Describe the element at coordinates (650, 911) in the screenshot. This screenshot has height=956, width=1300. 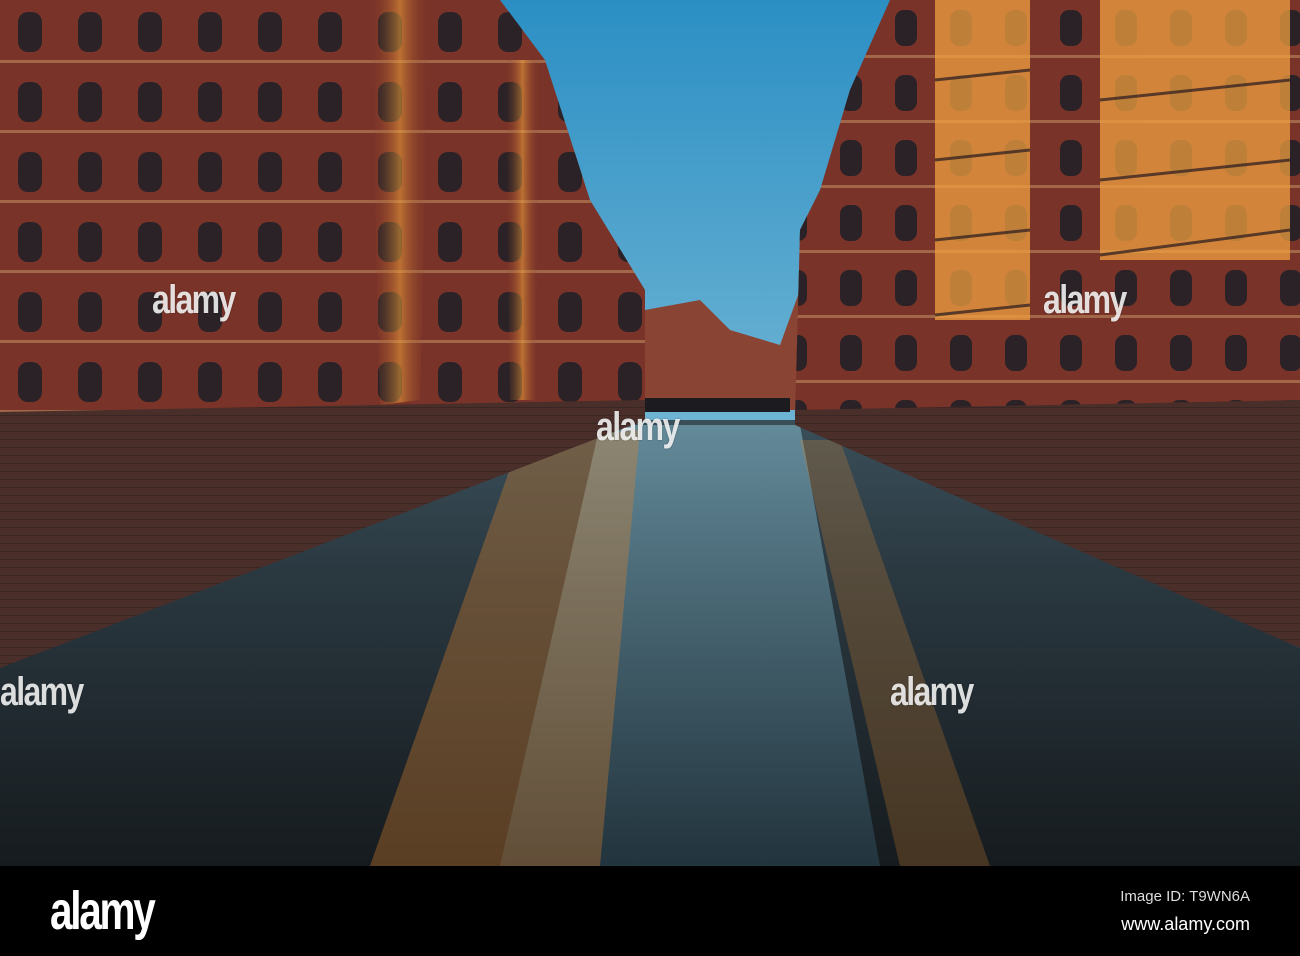
I see `footer-bar: alamy Image ID: T9WN6A www.alamy.com` at that location.